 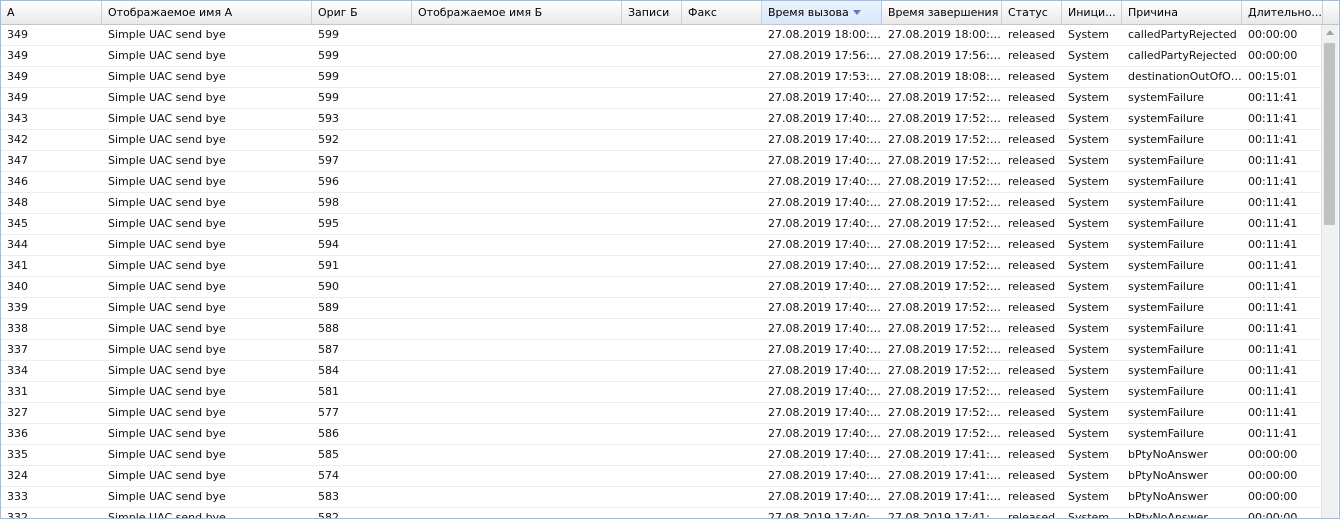 I want to click on sort-descending-icon, so click(x=856, y=12).